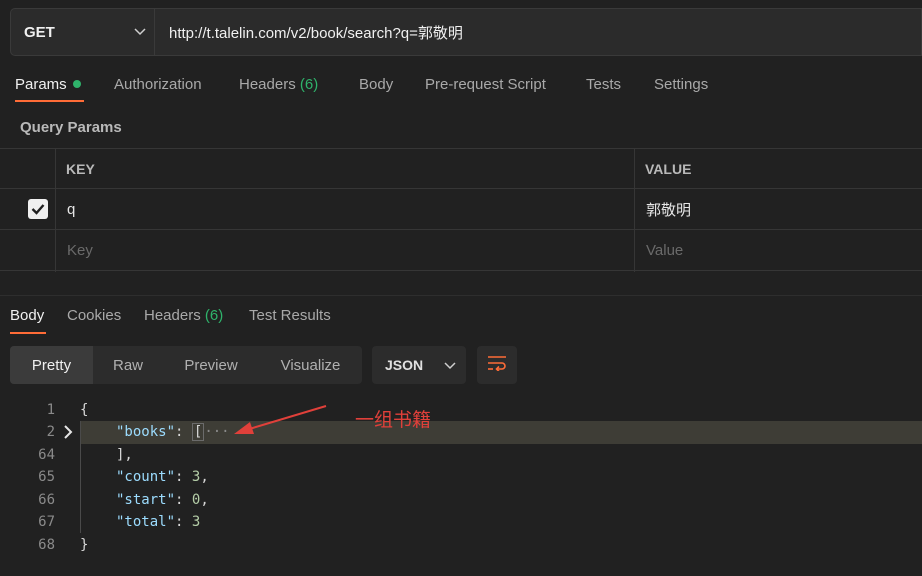 The width and height of the screenshot is (922, 576). What do you see at coordinates (461, 250) in the screenshot?
I see `table-row-empty: Key Value` at bounding box center [461, 250].